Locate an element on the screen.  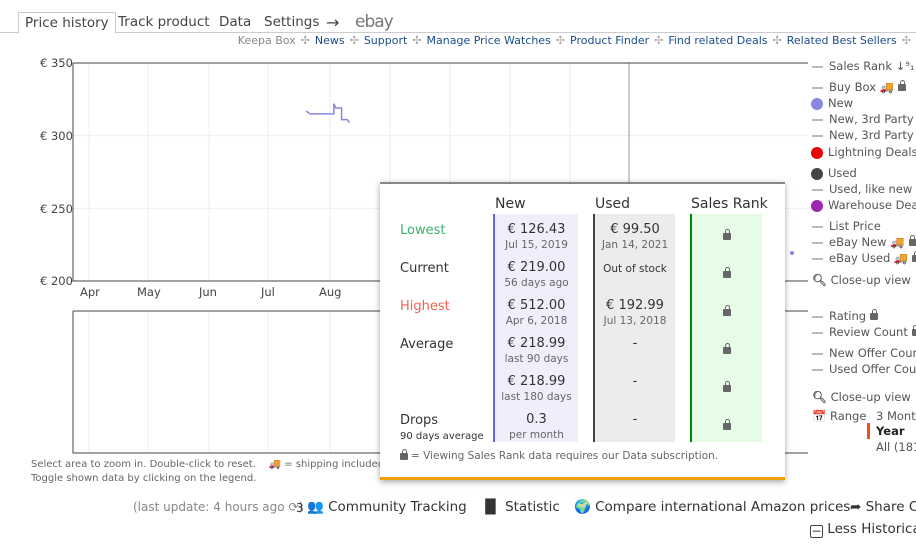
globe-icon: 🌍 is located at coordinates (582, 507).